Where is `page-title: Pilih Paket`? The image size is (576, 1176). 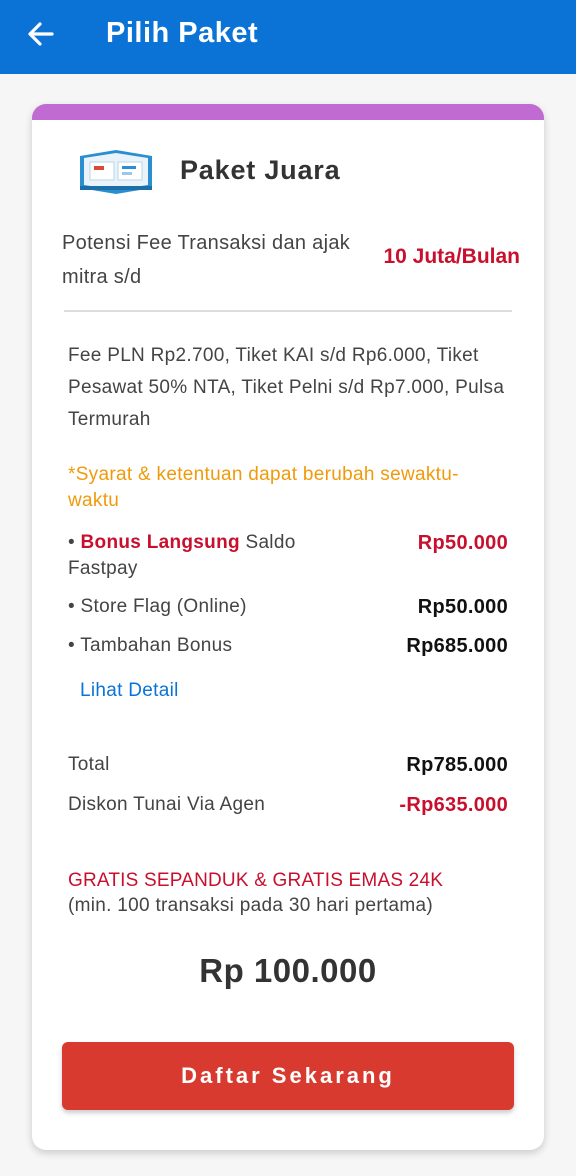
page-title: Pilih Paket is located at coordinates (182, 33).